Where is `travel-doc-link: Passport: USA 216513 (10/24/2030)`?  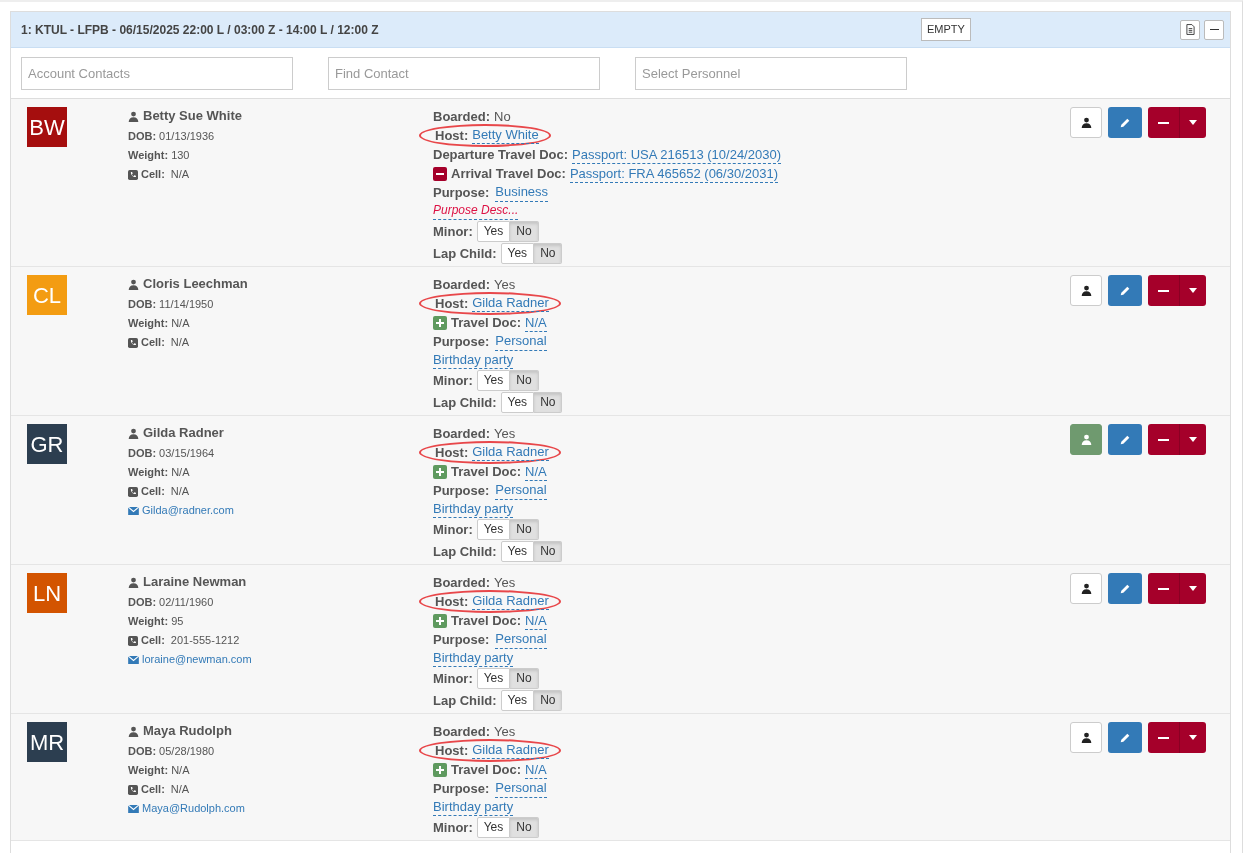
travel-doc-link: Passport: USA 216513 (10/24/2030) is located at coordinates (676, 154).